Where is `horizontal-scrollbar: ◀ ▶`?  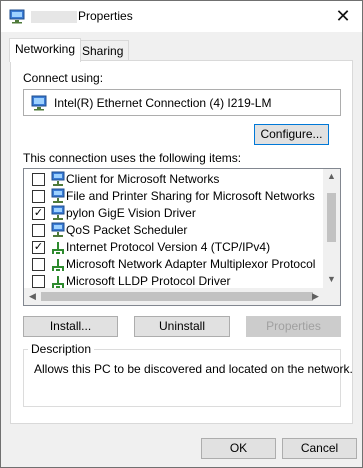
horizontal-scrollbar: ◀ ▶ is located at coordinates (174, 296).